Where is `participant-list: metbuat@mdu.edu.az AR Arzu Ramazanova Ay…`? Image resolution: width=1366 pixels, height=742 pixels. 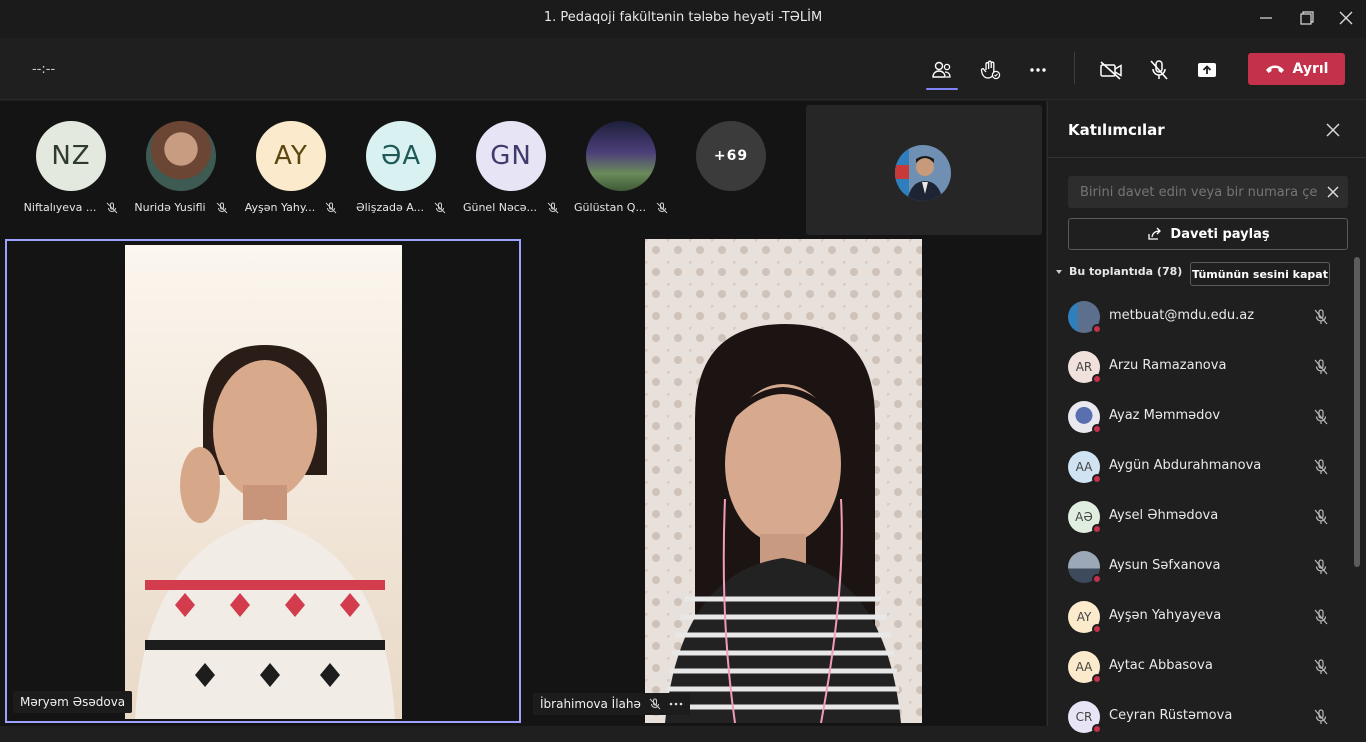
participant-list: metbuat@mdu.edu.az AR Arzu Ramazanova Ay… is located at coordinates (1201, 517).